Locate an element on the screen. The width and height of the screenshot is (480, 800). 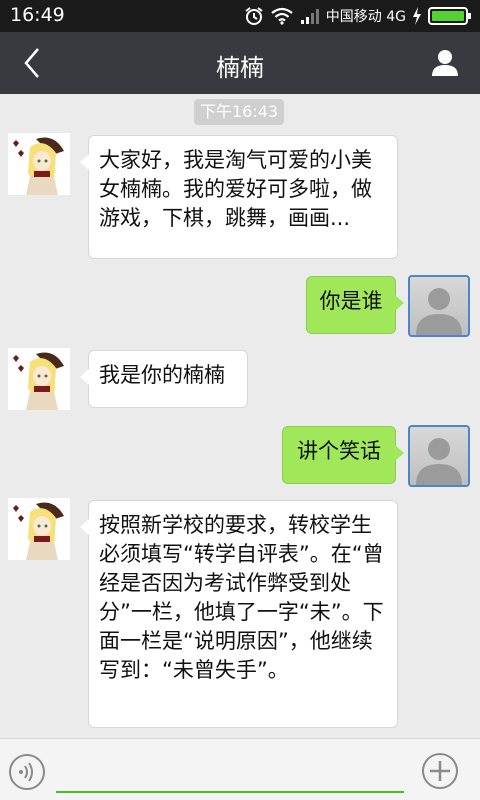
alarm-icon is located at coordinates (254, 16).